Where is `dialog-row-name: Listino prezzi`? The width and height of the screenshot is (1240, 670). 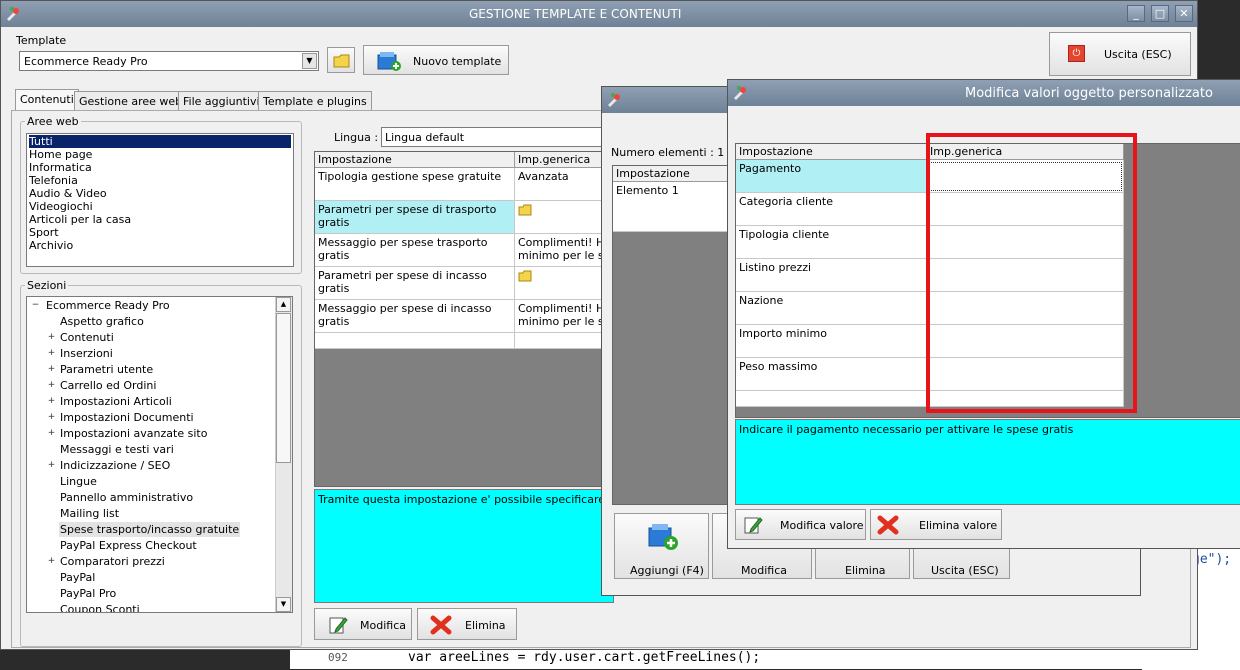 dialog-row-name: Listino prezzi is located at coordinates (831, 275).